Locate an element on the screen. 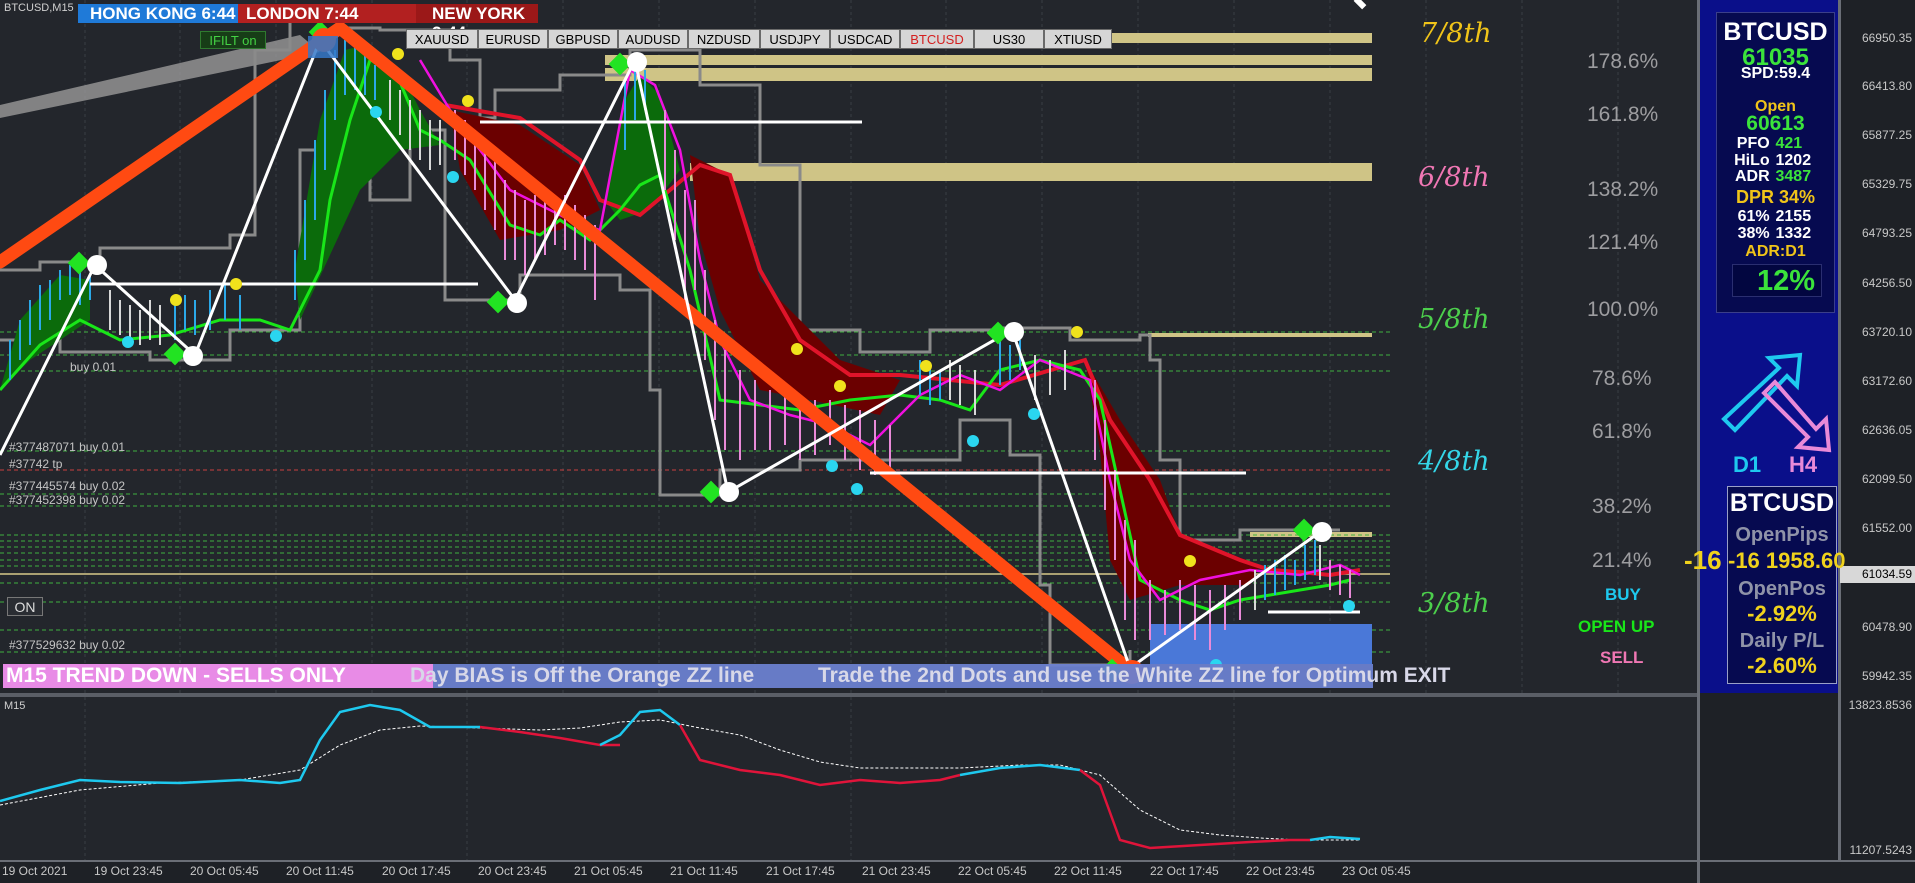 This screenshot has height=883, width=1915. time-tick: 21 Oct 05:45 is located at coordinates (608, 871).